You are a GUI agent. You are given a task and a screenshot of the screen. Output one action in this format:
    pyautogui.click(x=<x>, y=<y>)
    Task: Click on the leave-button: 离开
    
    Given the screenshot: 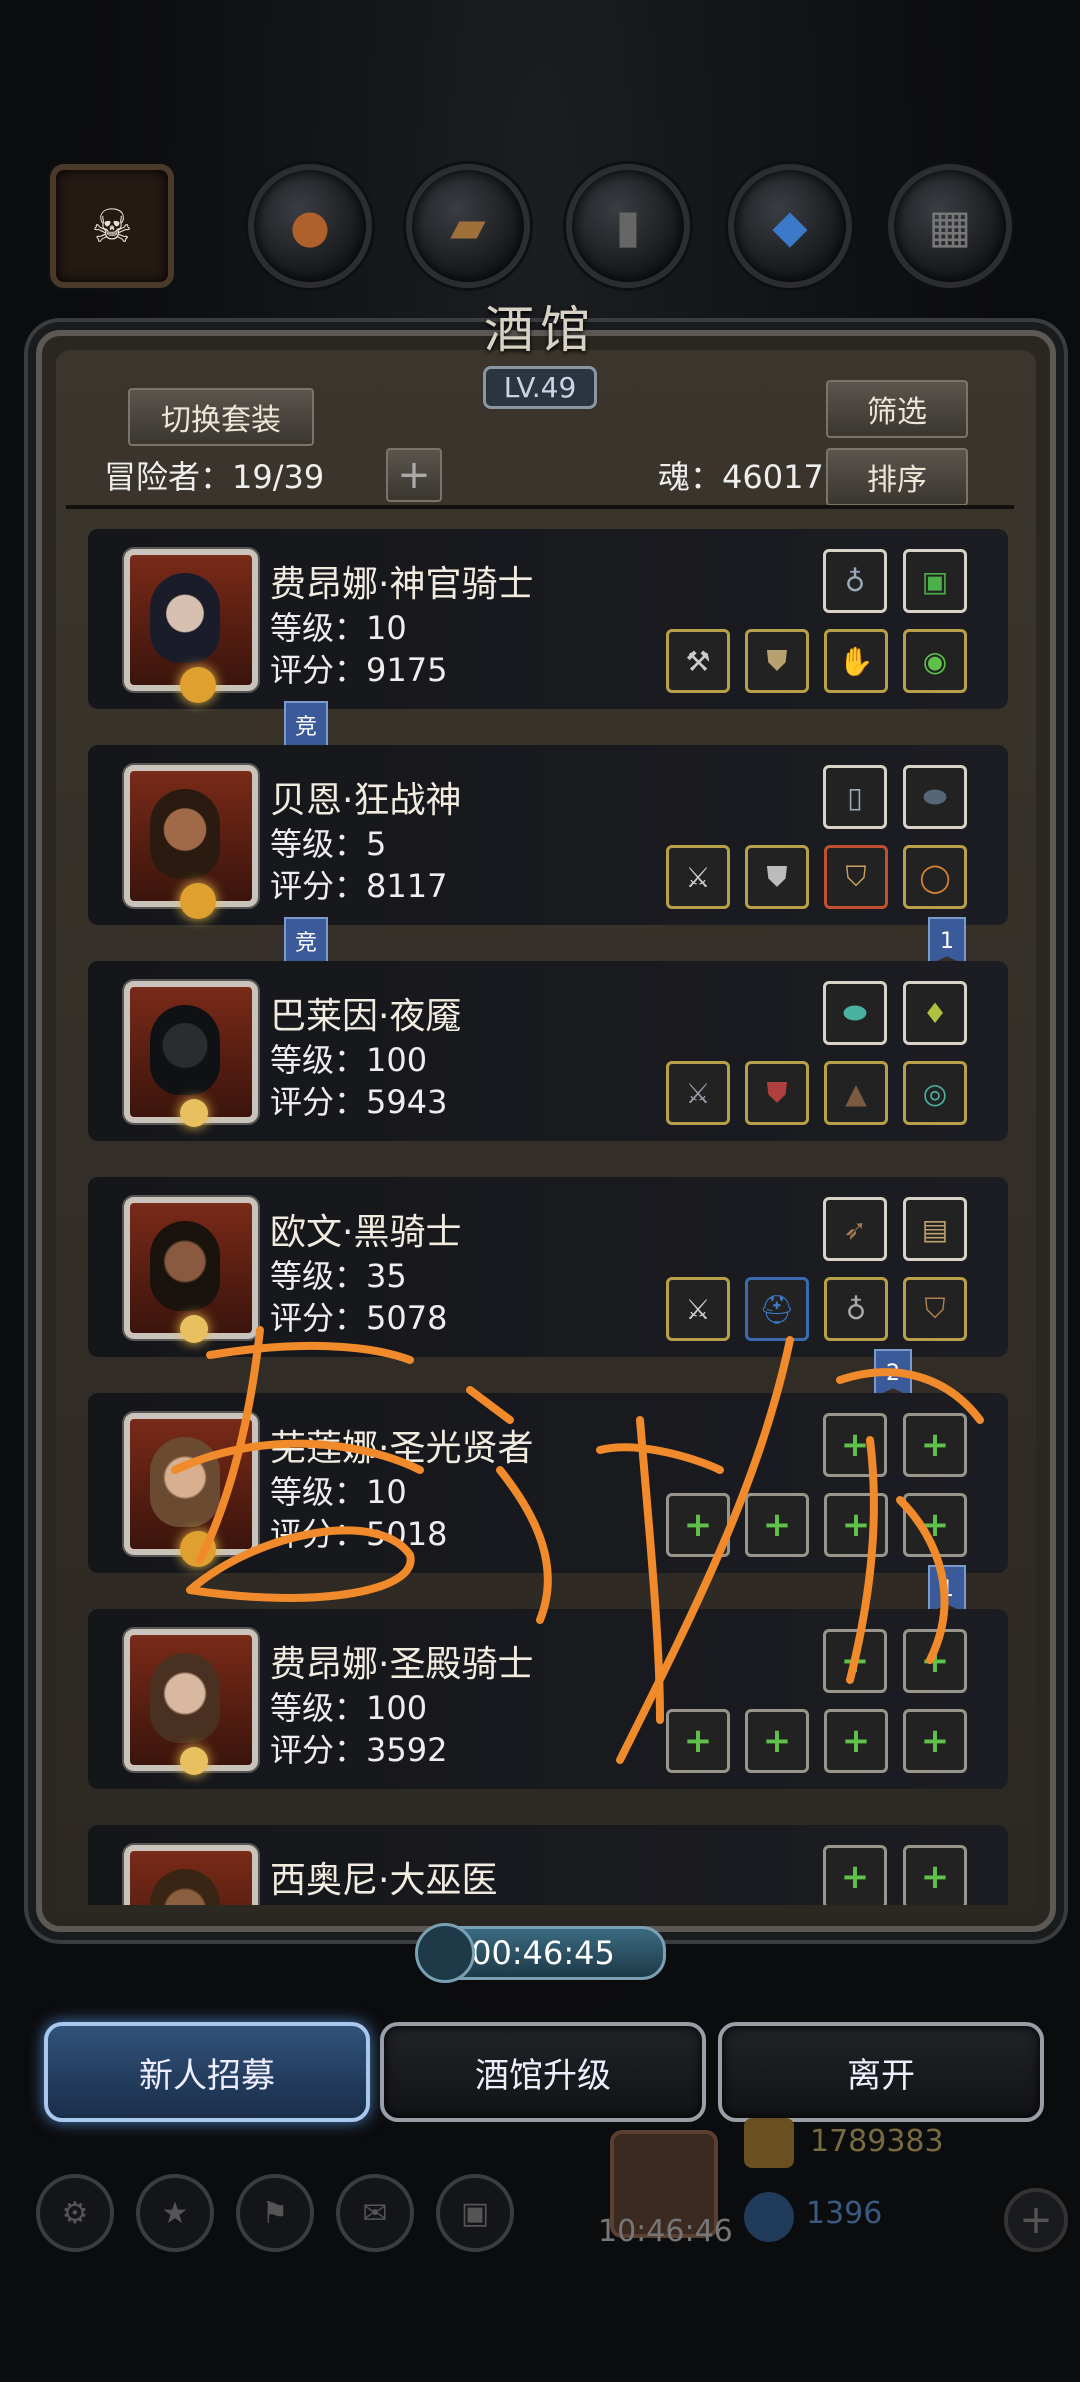 What is the action you would take?
    pyautogui.click(x=881, y=2072)
    